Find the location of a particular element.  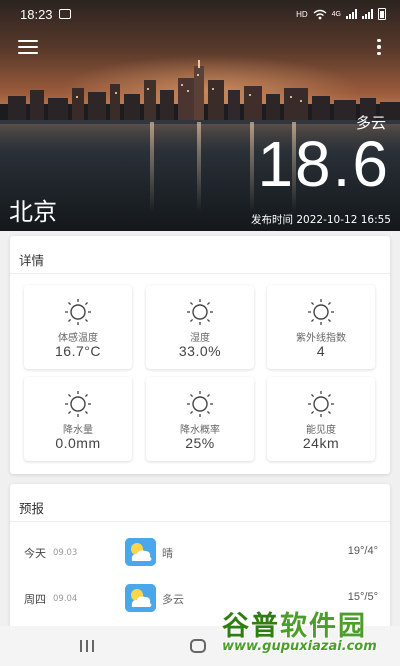

detail-value: 0.0mm is located at coordinates (78, 443).